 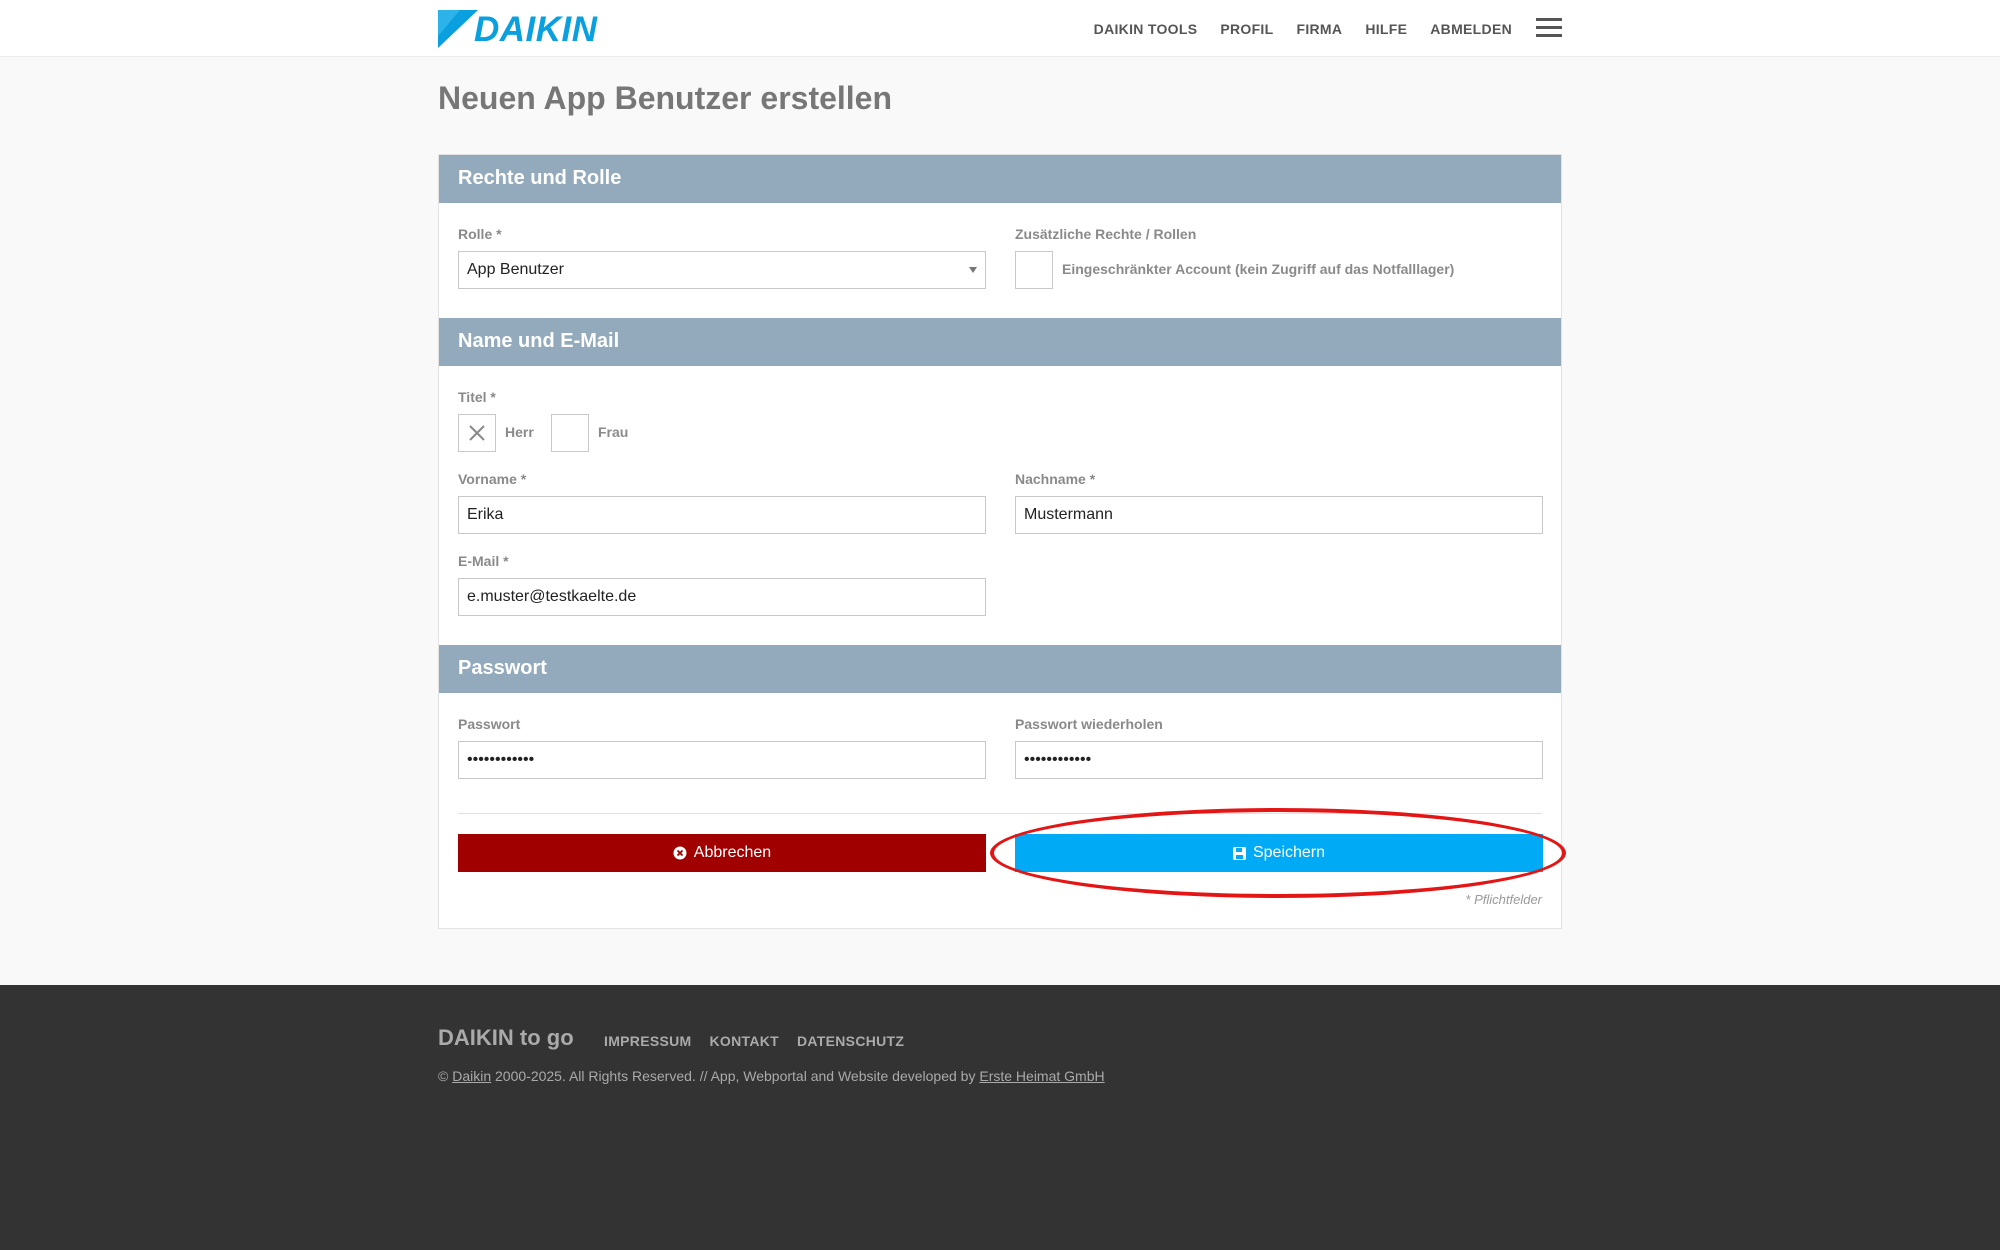 What do you see at coordinates (477, 397) in the screenshot?
I see `title-label: Titel *` at bounding box center [477, 397].